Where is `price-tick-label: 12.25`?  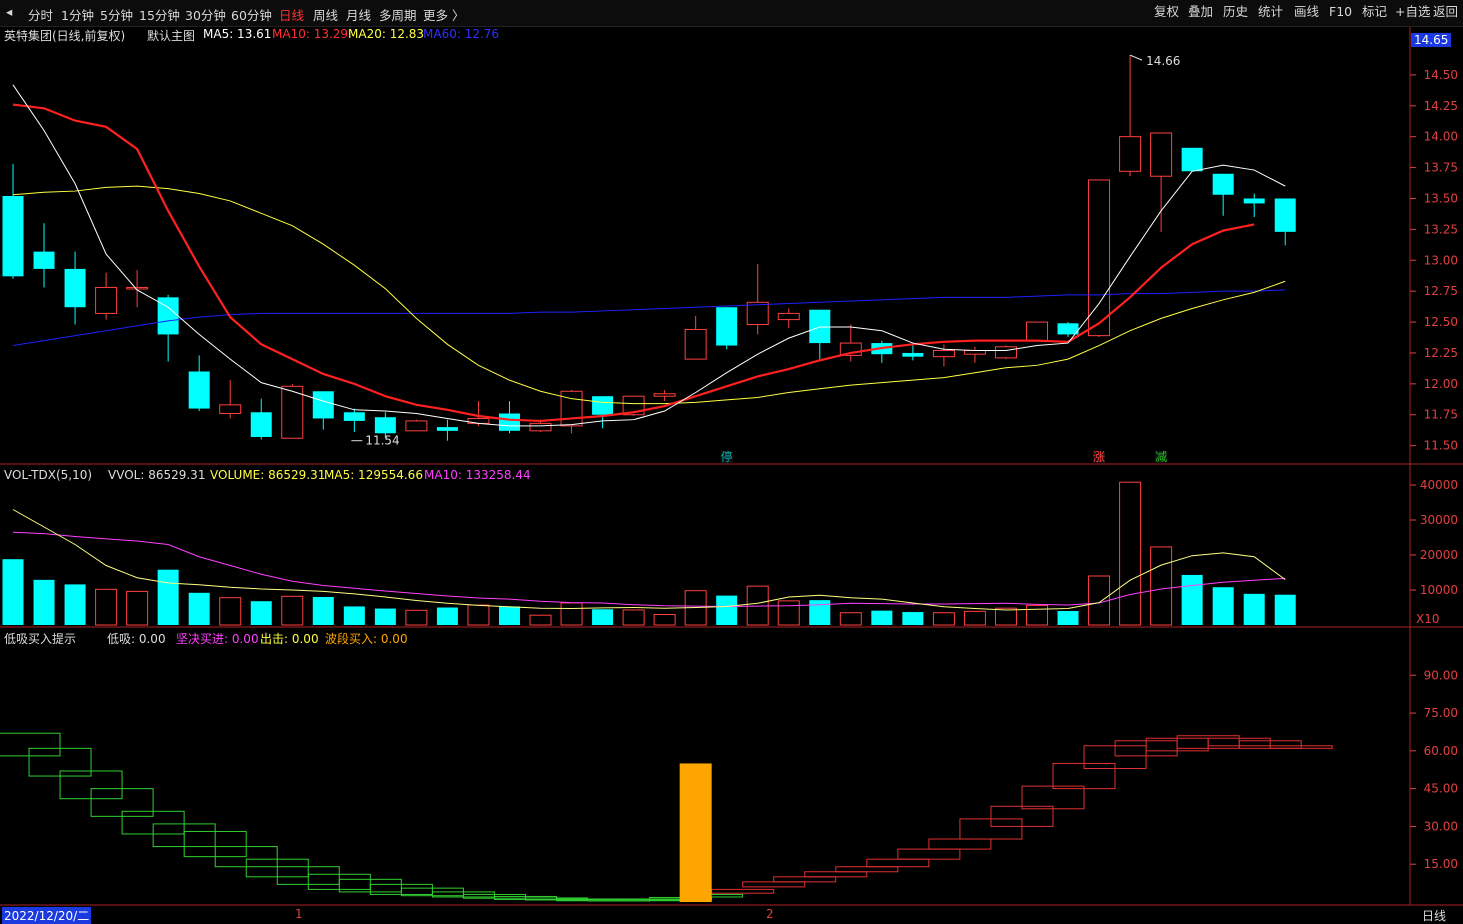
price-tick-label: 12.25 is located at coordinates (1441, 353).